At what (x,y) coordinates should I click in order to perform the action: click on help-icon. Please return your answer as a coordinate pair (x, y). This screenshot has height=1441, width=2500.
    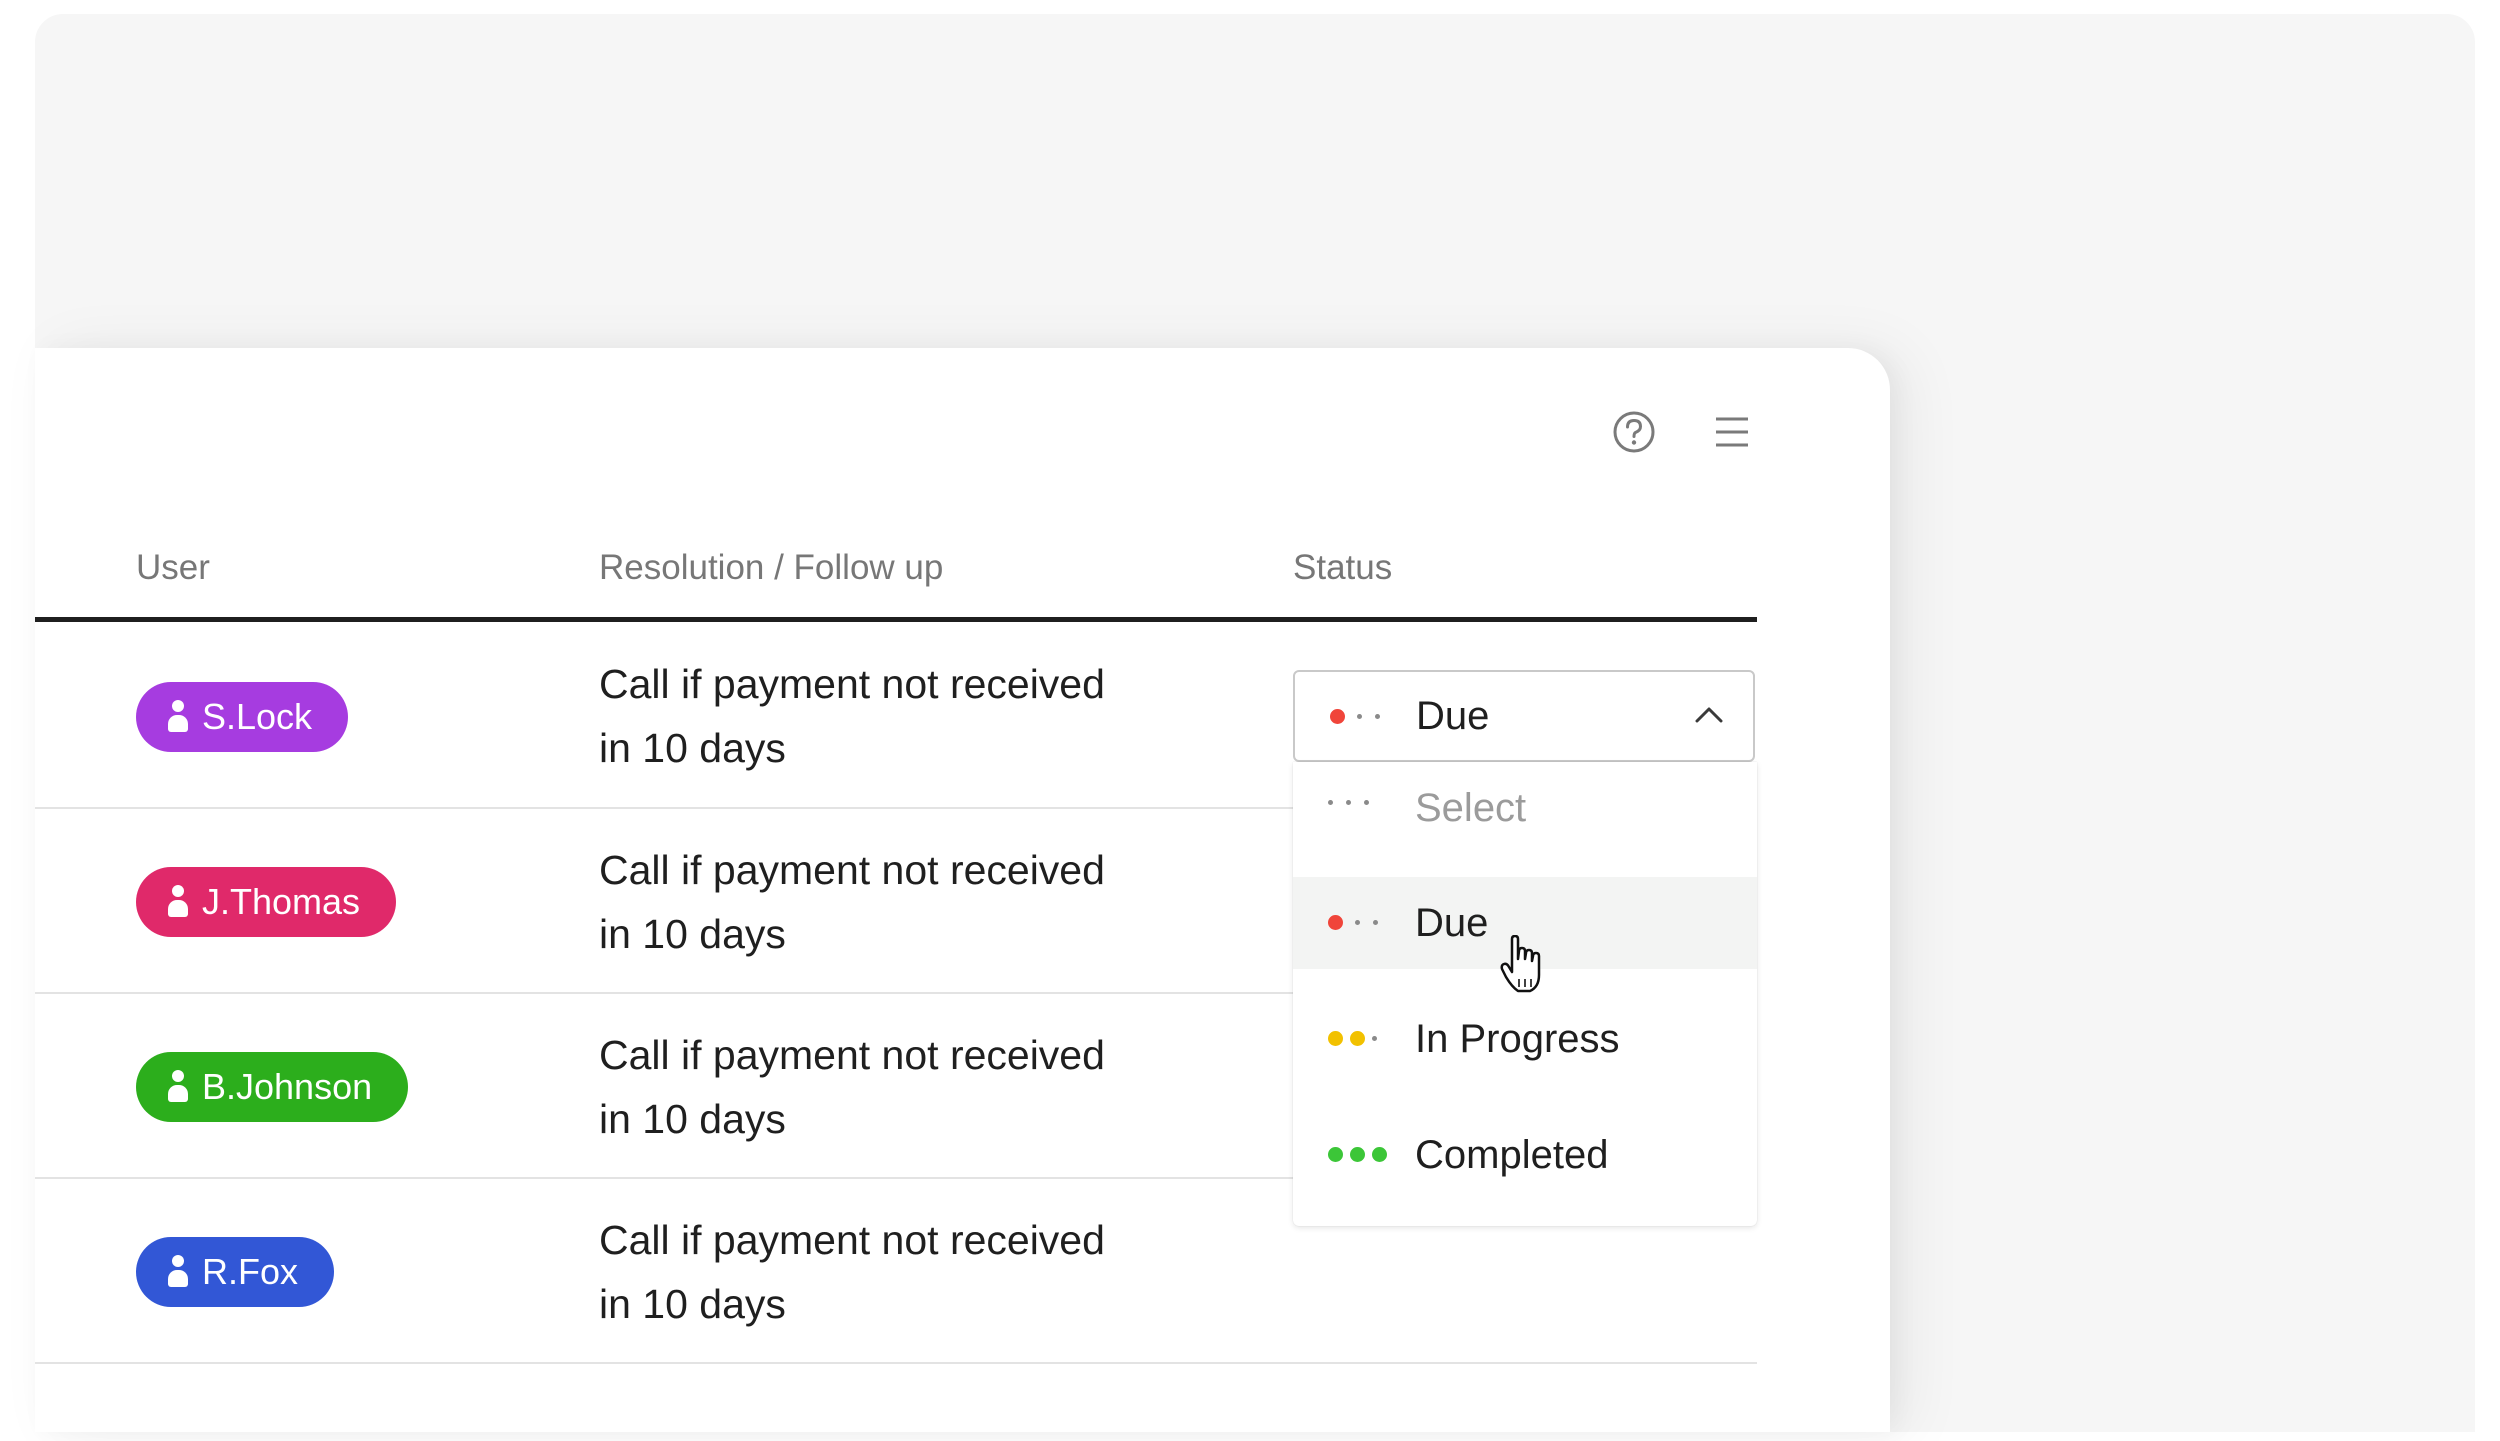
    Looking at the image, I should click on (1634, 432).